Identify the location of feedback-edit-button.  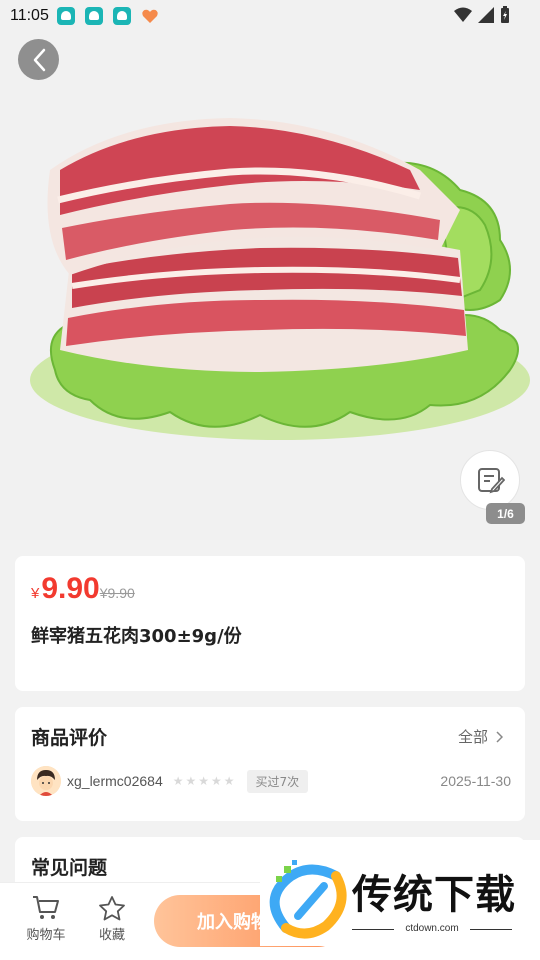
(490, 480).